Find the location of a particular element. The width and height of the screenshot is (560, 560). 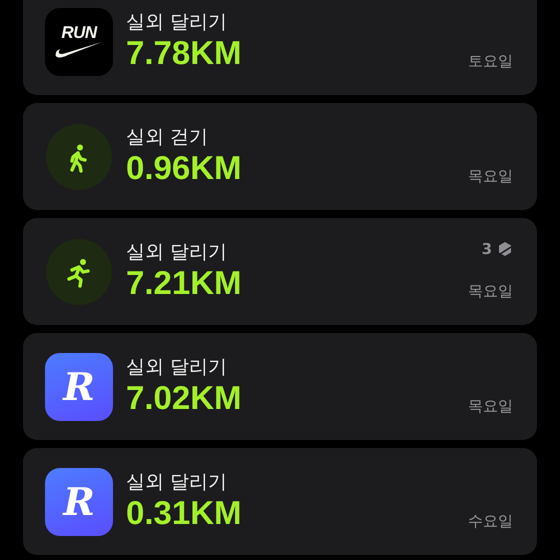

distance-value: 0.96KM is located at coordinates (184, 167).